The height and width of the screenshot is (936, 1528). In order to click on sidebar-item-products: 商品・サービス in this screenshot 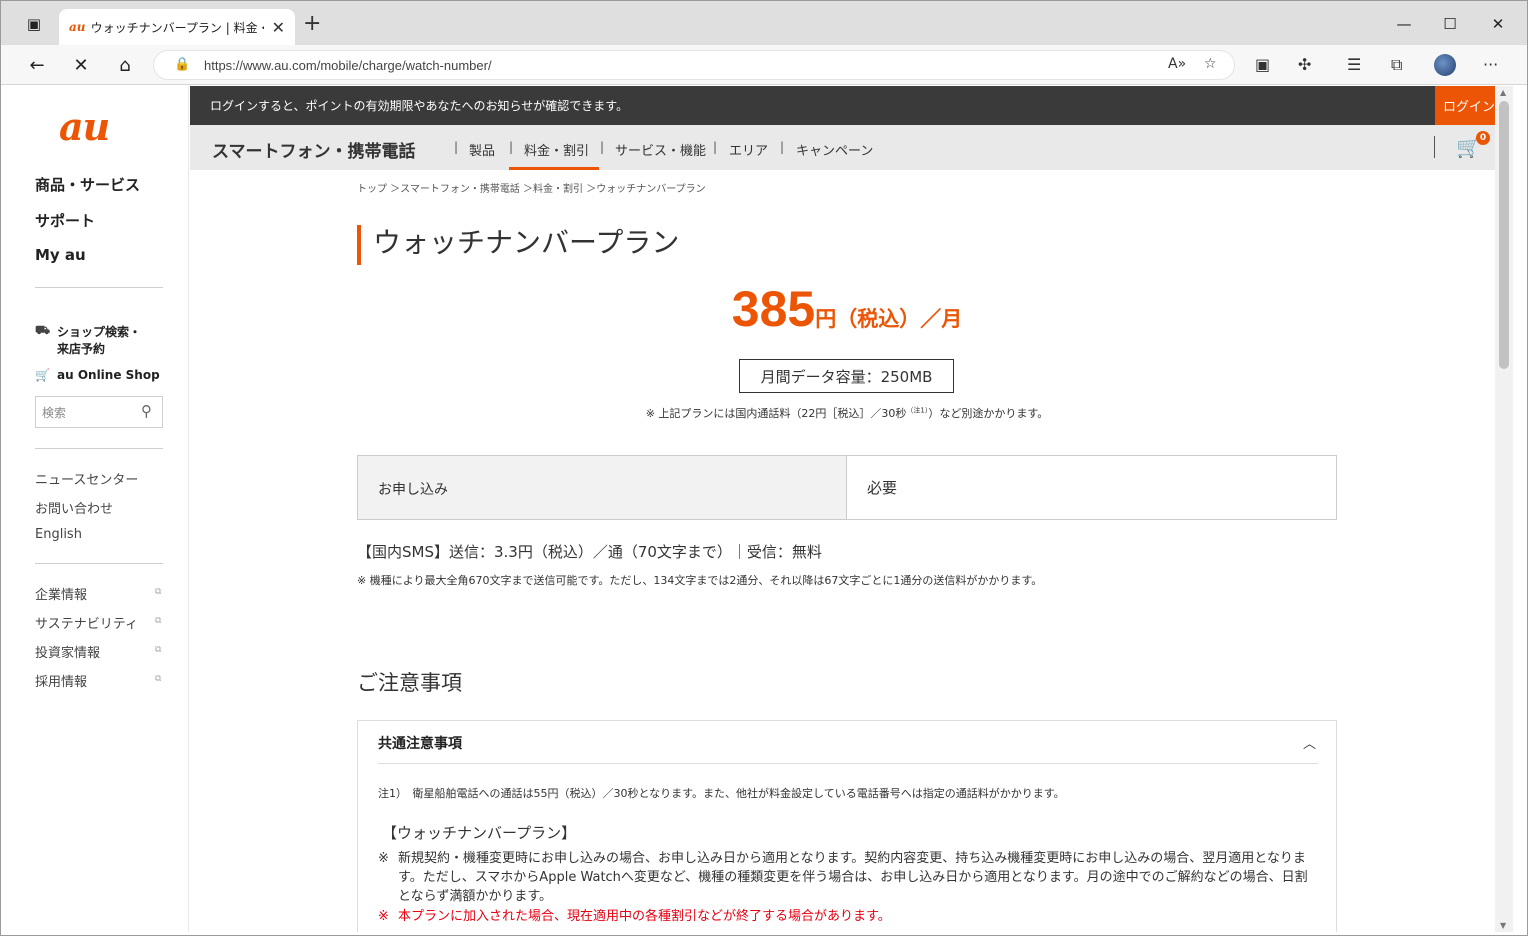, I will do `click(87, 184)`.